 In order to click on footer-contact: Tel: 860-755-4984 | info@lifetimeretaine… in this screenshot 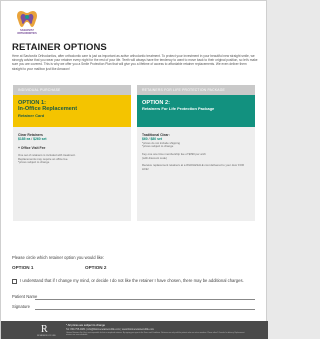, I will do `click(110, 329)`.